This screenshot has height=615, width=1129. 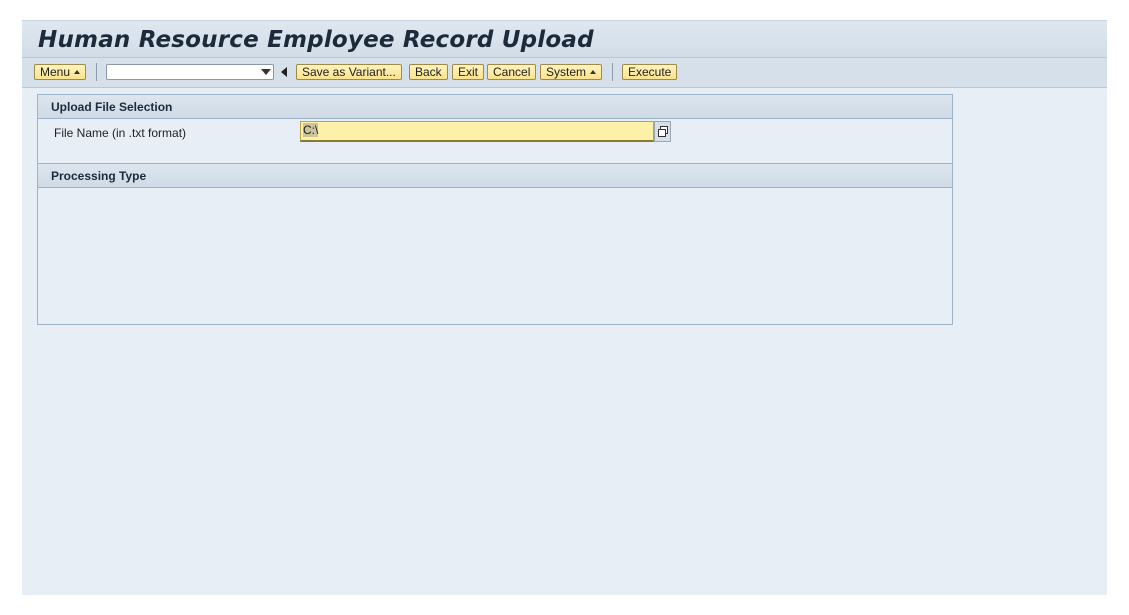 I want to click on cancel-button: Cancel, so click(x=512, y=72).